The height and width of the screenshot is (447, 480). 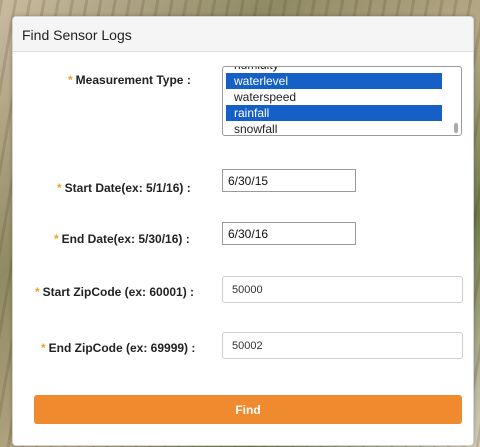 What do you see at coordinates (129, 80) in the screenshot?
I see `measurement-type-label: * Measurement Type :` at bounding box center [129, 80].